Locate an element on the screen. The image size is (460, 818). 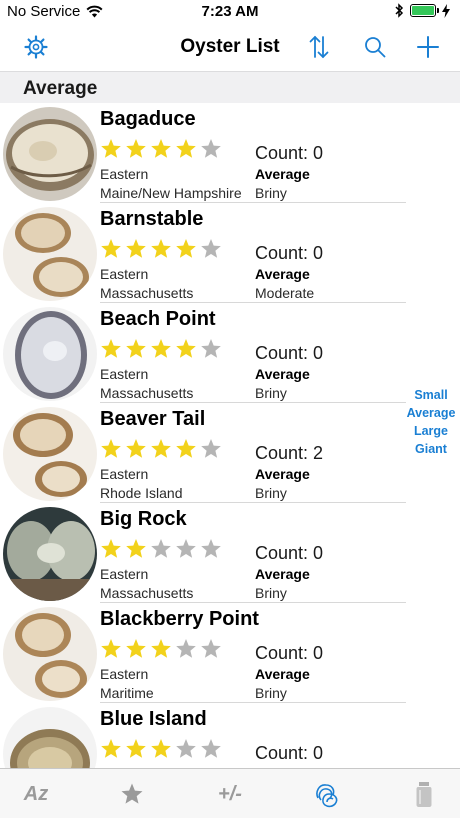
search-icon is located at coordinates (375, 47).